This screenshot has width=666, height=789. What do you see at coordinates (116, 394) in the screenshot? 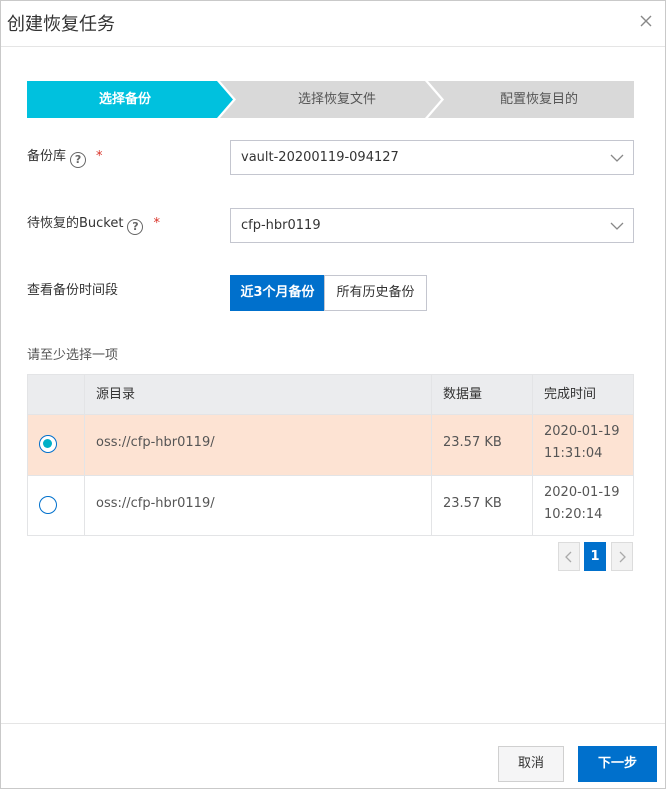
I see `col-header-source: 源目录` at bounding box center [116, 394].